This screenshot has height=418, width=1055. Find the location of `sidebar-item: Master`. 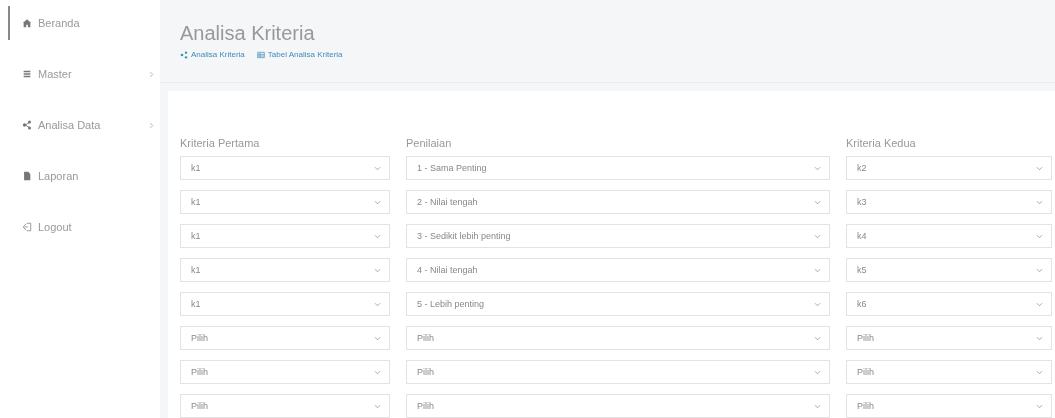

sidebar-item: Master is located at coordinates (85, 74).